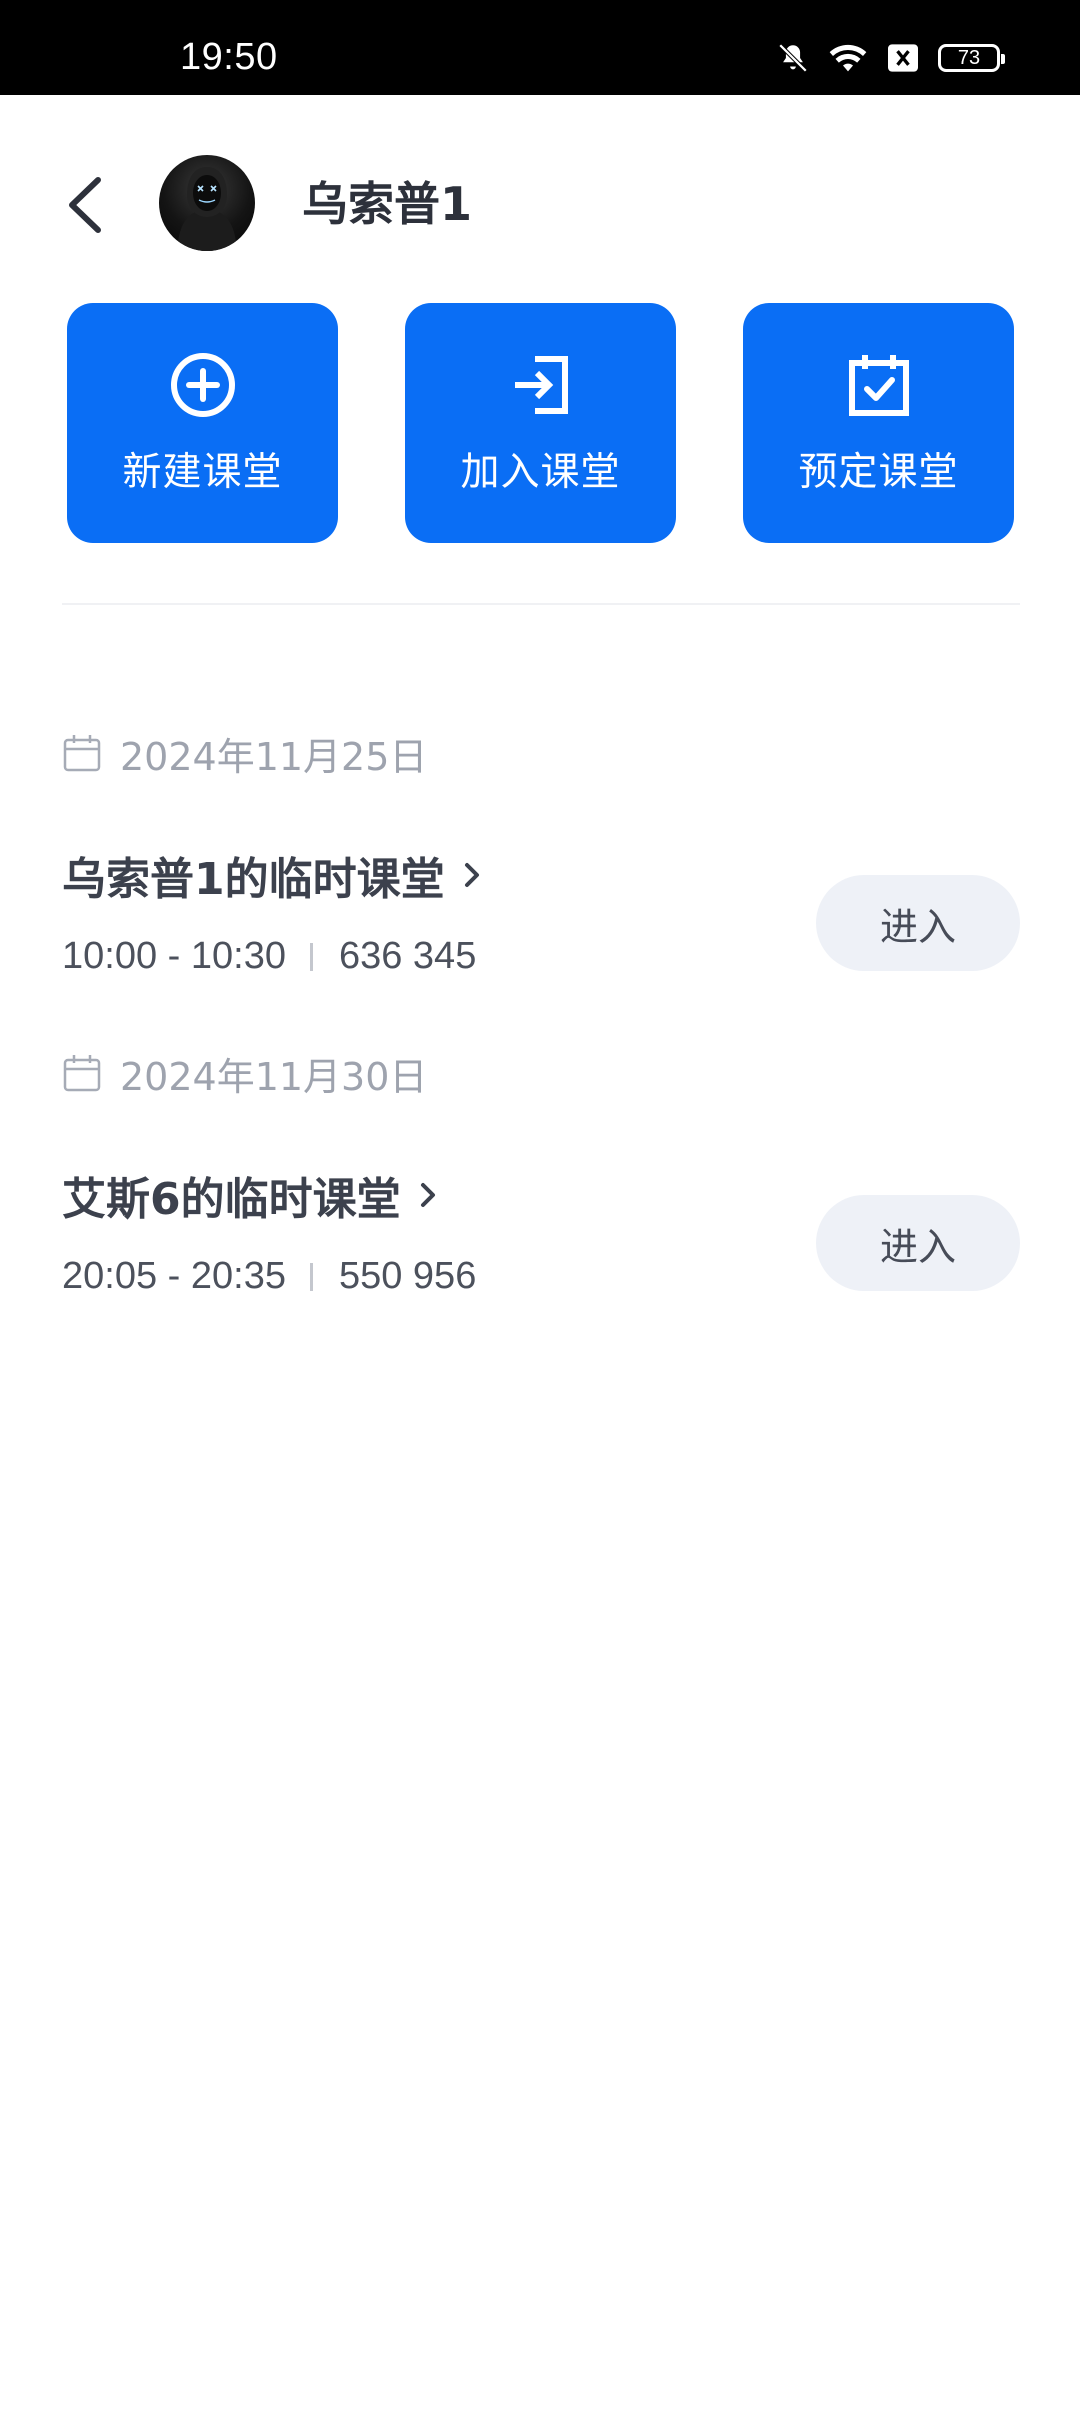 Image resolution: width=1080 pixels, height=2412 pixels. I want to click on date-header: 2024年11月30日, so click(245, 1073).